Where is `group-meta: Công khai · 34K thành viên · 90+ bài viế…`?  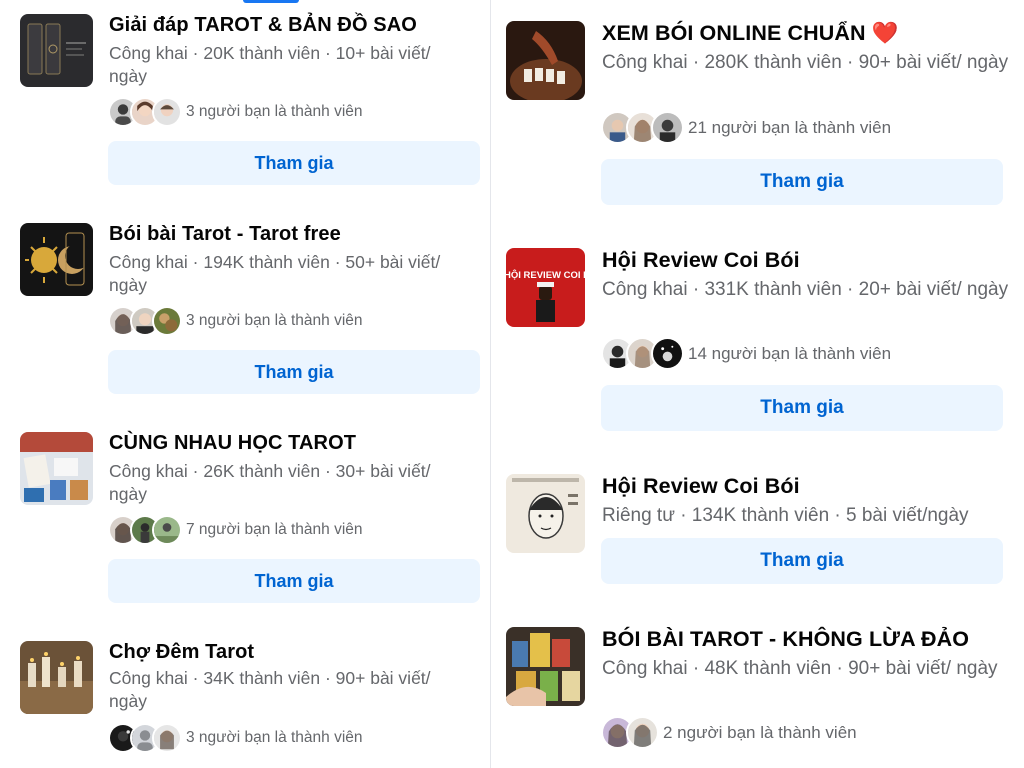
group-meta: Công khai · 34K thành viên · 90+ bài viế… is located at coordinates (270, 689).